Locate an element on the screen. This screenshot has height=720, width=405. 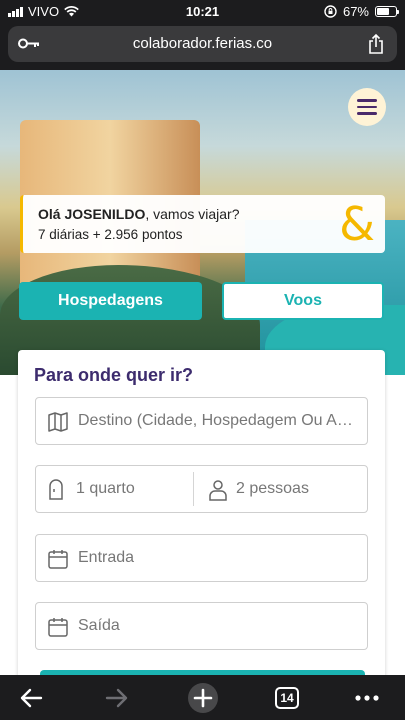
greeting-line: Olá JOSENILDO, vamos viajar? is located at coordinates (139, 214).